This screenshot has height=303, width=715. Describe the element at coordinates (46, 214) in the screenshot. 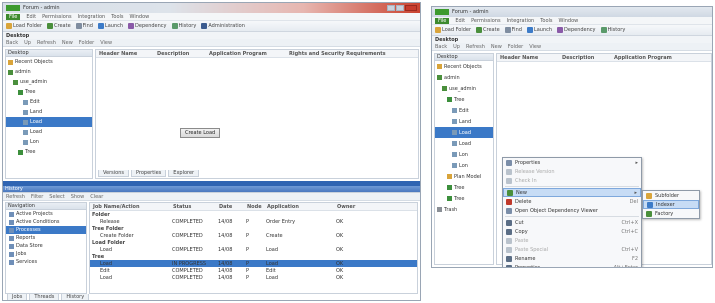

I see `nav-item-active-projects: Active Projects` at that location.